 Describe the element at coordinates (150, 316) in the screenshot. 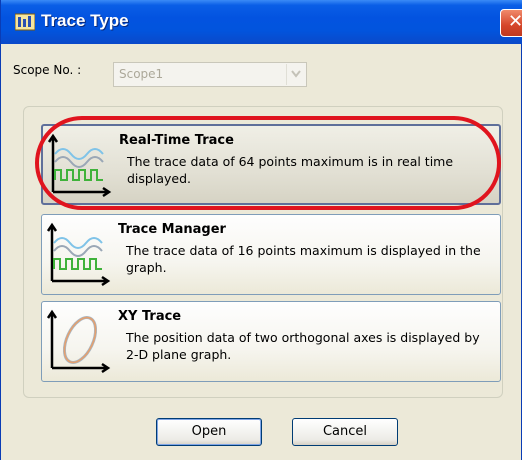

I see `option-title: XY Trace` at that location.